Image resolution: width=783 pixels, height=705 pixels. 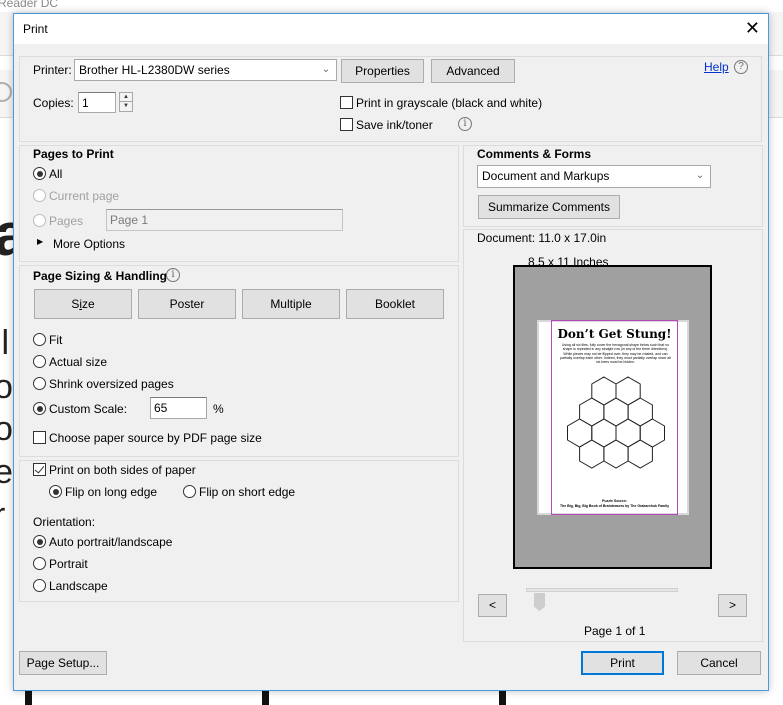 What do you see at coordinates (382, 71) in the screenshot?
I see `properties-button: Properties` at bounding box center [382, 71].